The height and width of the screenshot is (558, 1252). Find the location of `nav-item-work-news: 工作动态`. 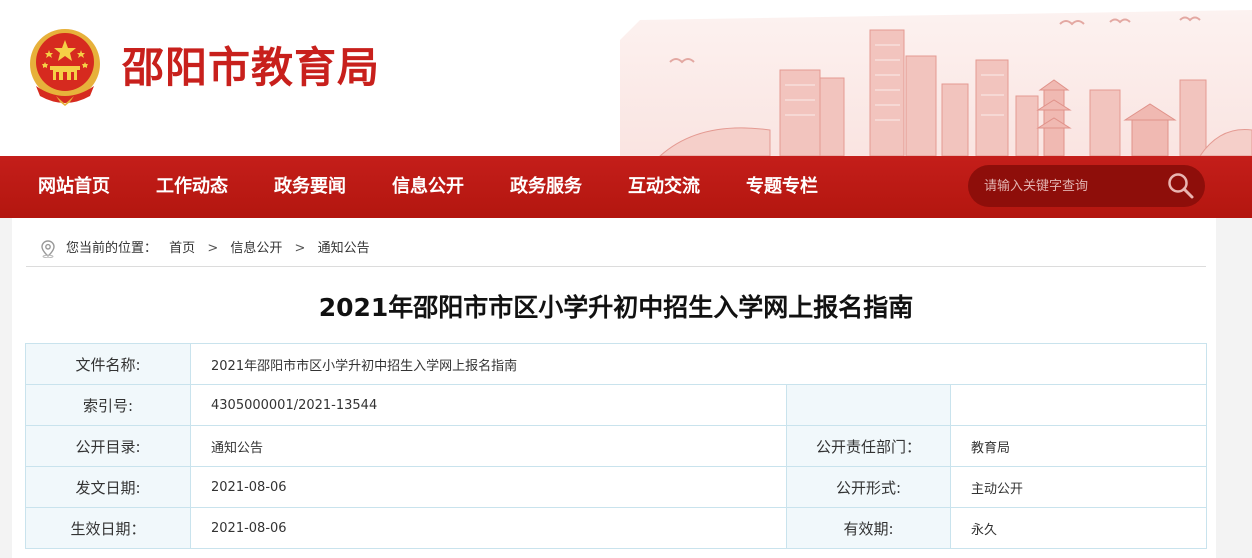

nav-item-work-news: 工作动态 is located at coordinates (192, 187).